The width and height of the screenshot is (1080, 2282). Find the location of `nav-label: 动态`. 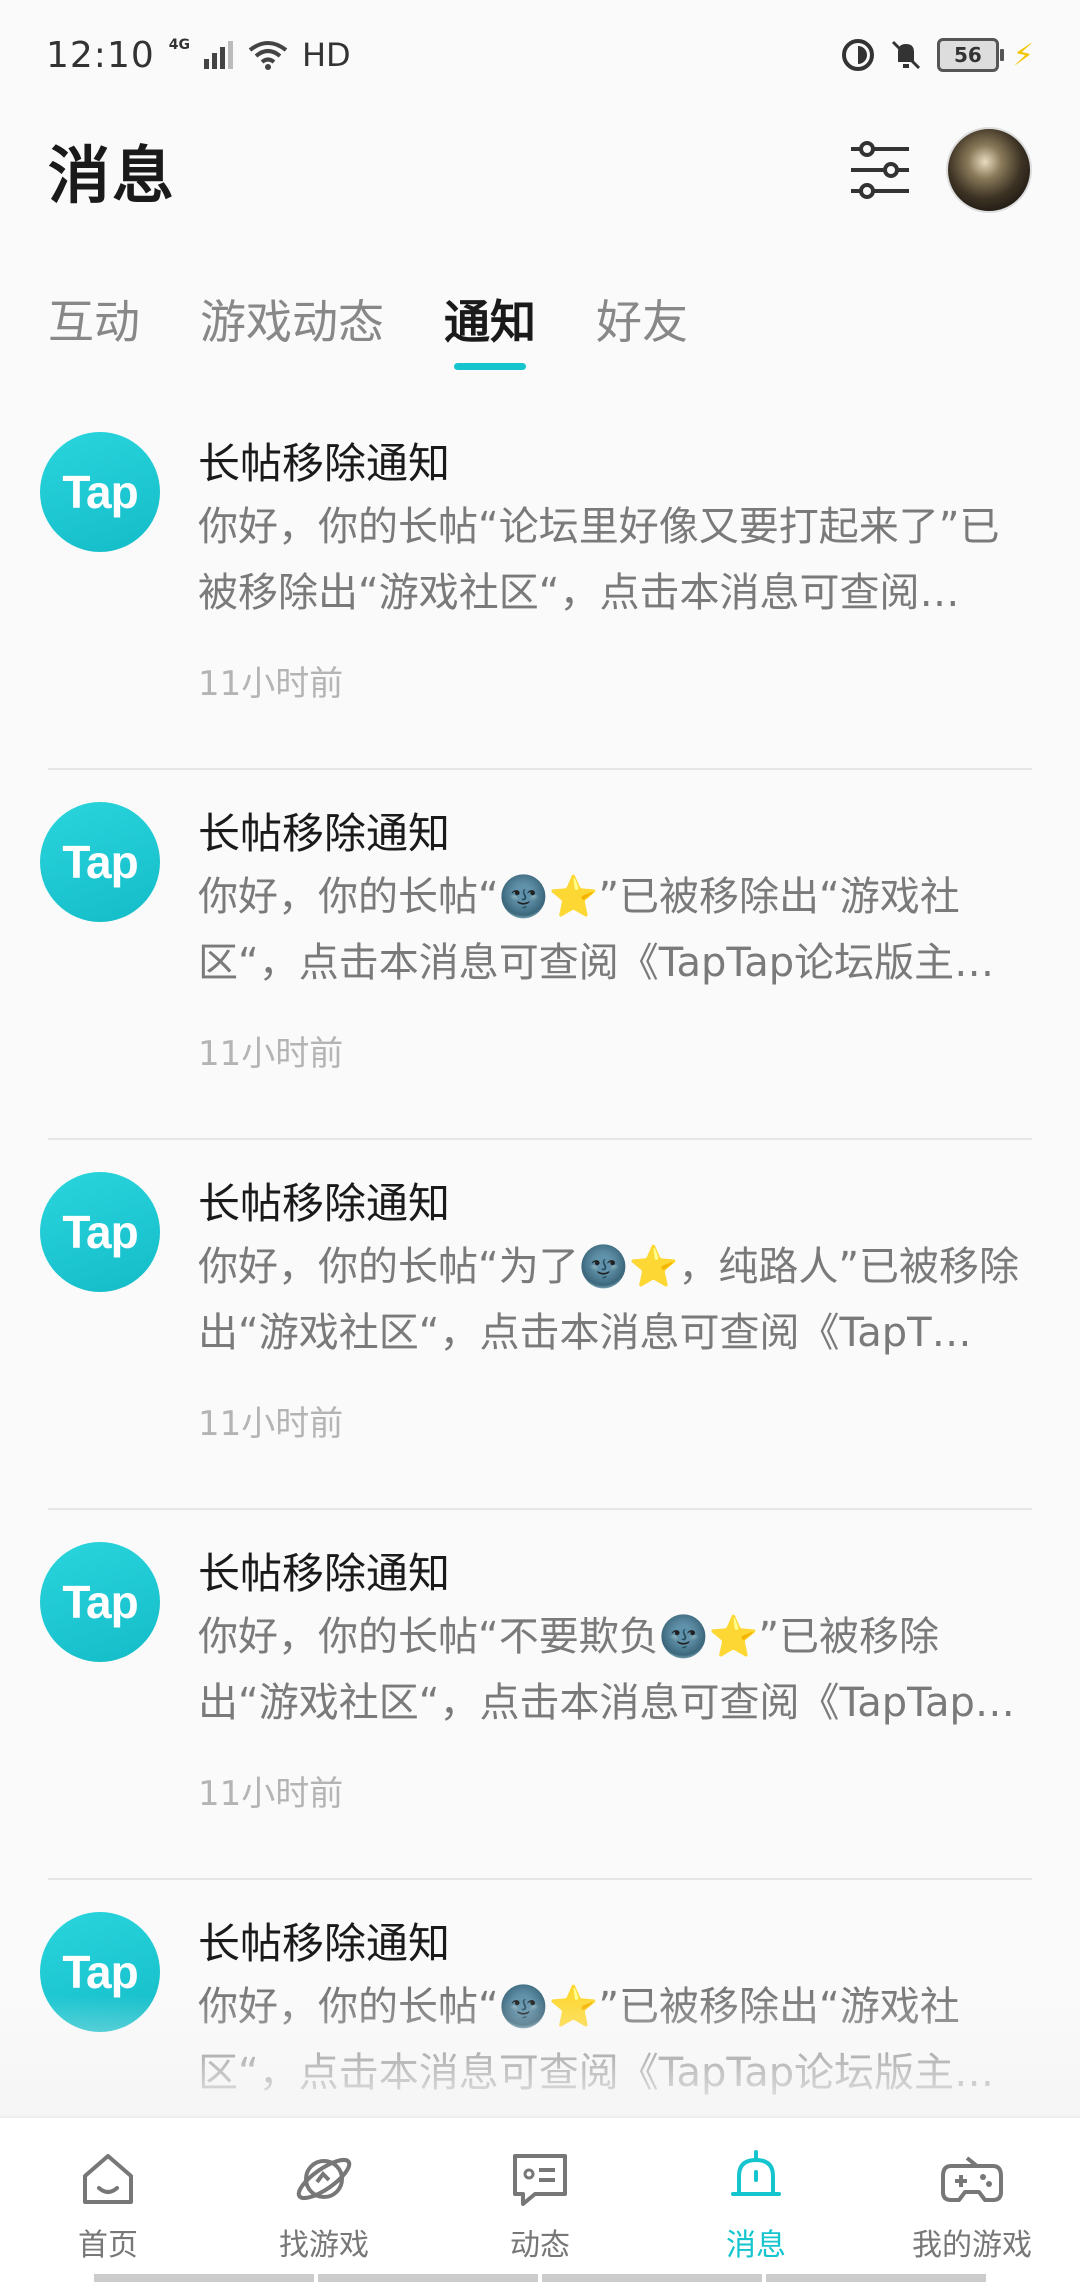

nav-label: 动态 is located at coordinates (540, 2245).